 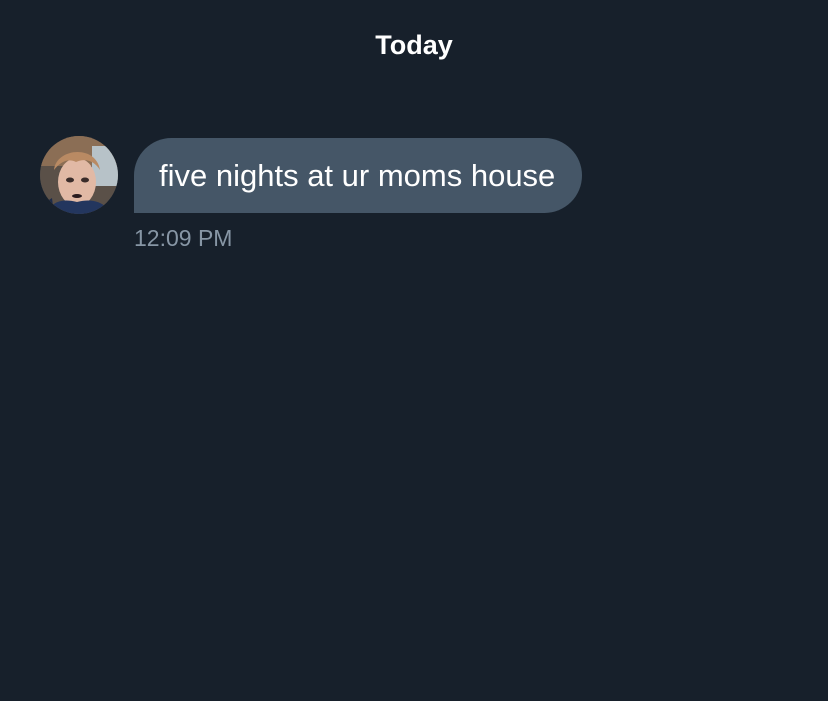 I want to click on avatar-photo, so click(x=79, y=175).